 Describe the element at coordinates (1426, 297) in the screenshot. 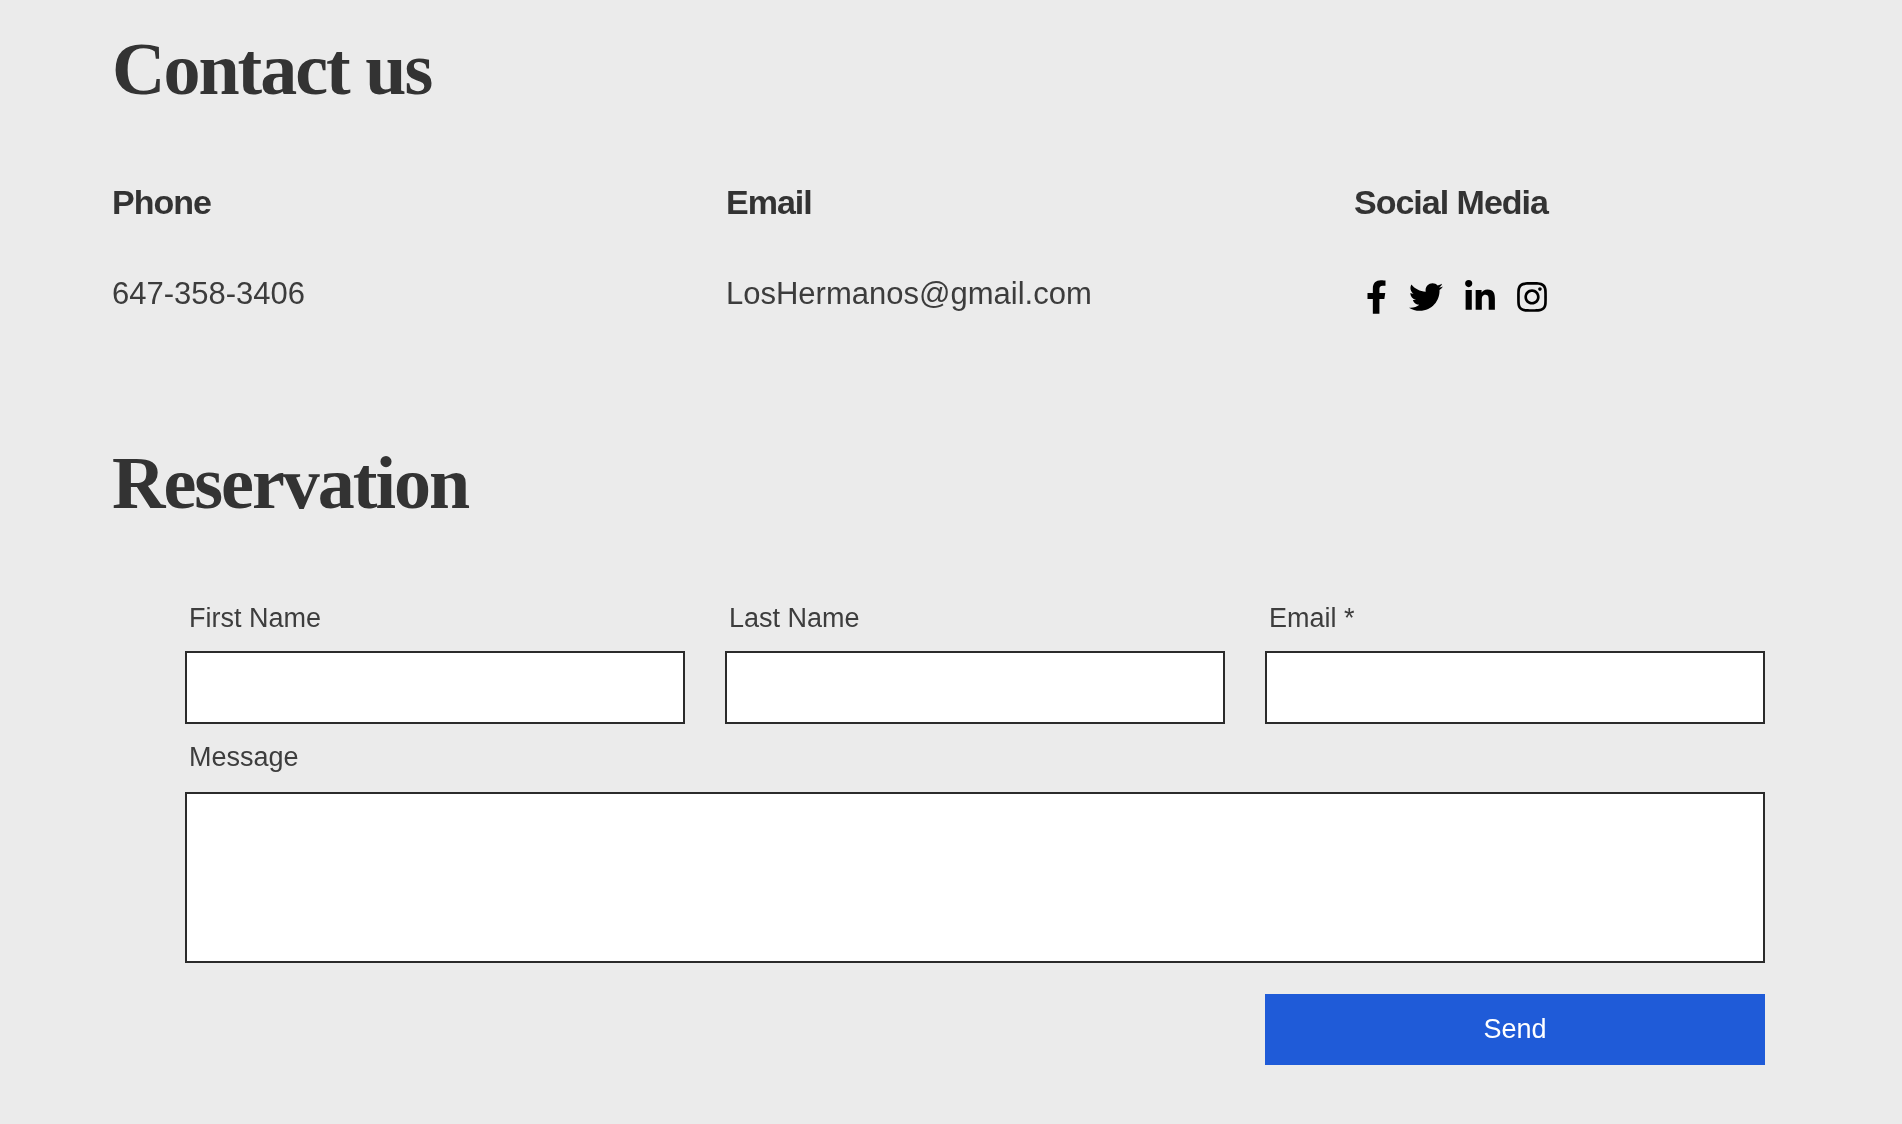

I see `twitter-icon` at that location.